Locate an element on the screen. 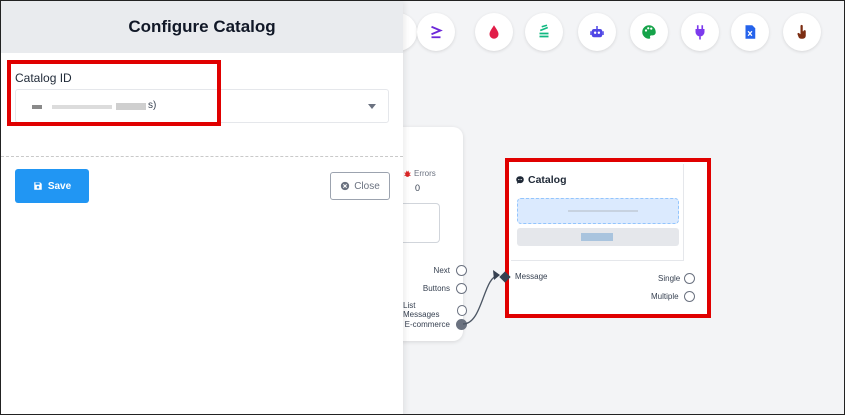  panel-title: Configure Catalog is located at coordinates (202, 26).